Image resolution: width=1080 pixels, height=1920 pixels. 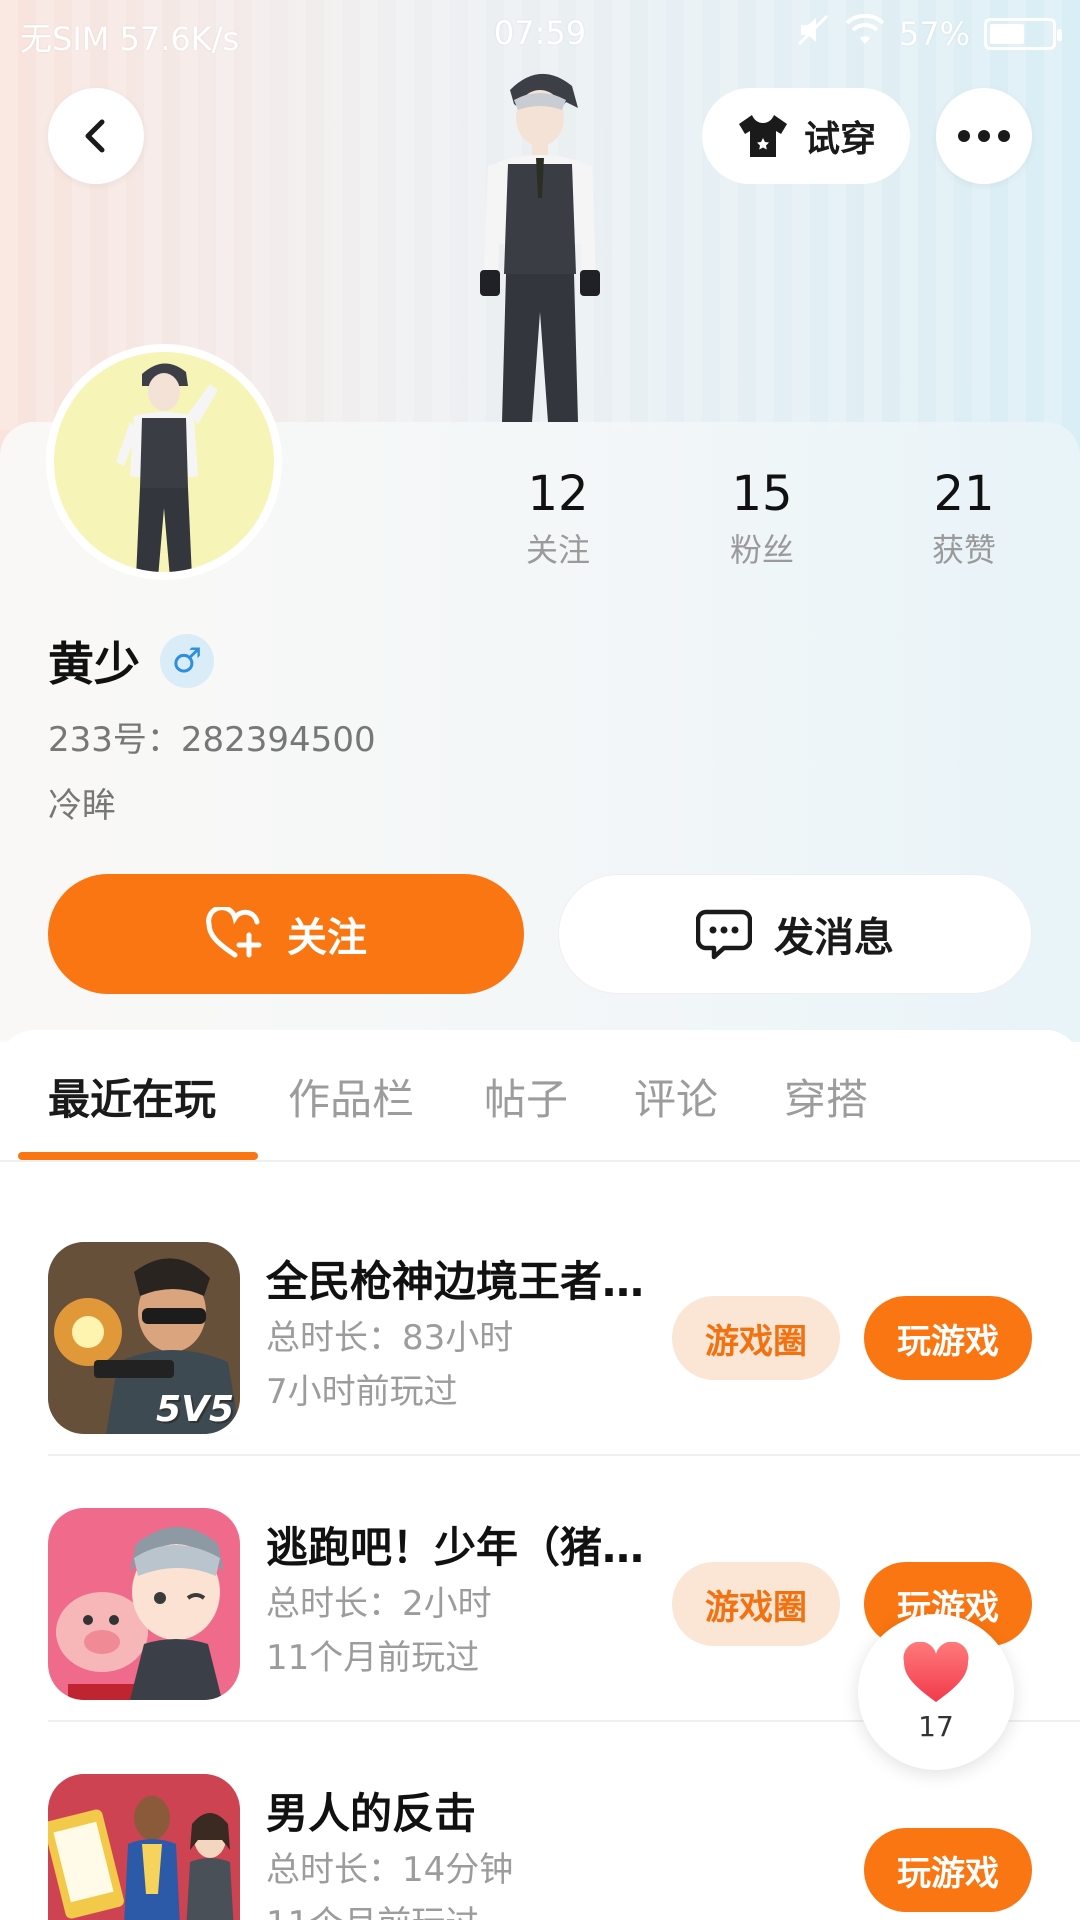 What do you see at coordinates (144, 1604) in the screenshot?
I see `game-icon-taopaoba` at bounding box center [144, 1604].